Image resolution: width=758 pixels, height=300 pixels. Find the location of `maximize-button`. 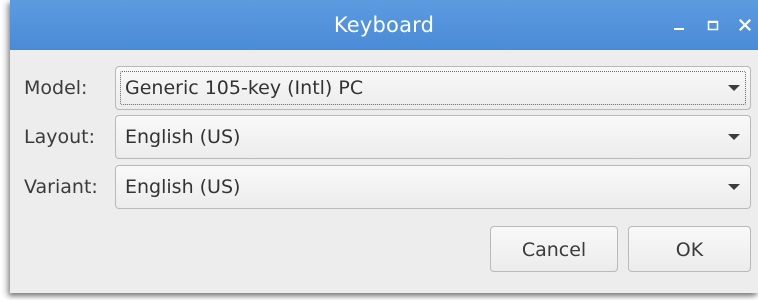

maximize-button is located at coordinates (713, 25).